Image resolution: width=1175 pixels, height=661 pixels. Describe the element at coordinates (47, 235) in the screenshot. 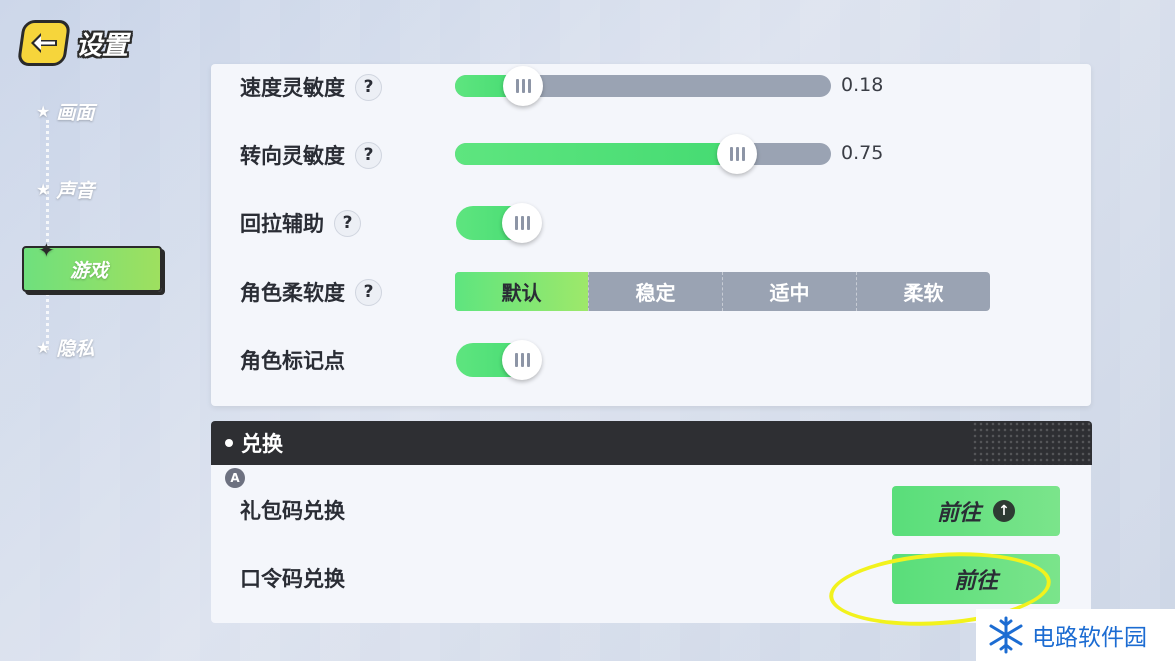

I see `nav-connector-line` at that location.